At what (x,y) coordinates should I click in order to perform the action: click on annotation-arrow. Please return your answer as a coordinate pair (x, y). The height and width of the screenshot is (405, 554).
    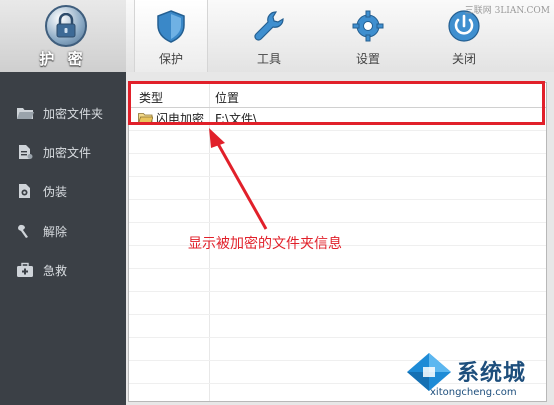
    Looking at the image, I should click on (238, 179).